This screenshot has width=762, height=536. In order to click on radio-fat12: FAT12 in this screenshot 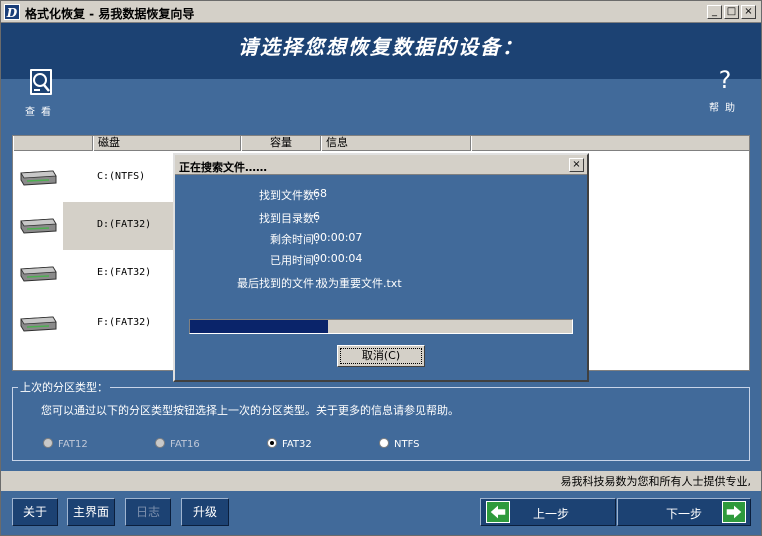, I will do `click(65, 444)`.